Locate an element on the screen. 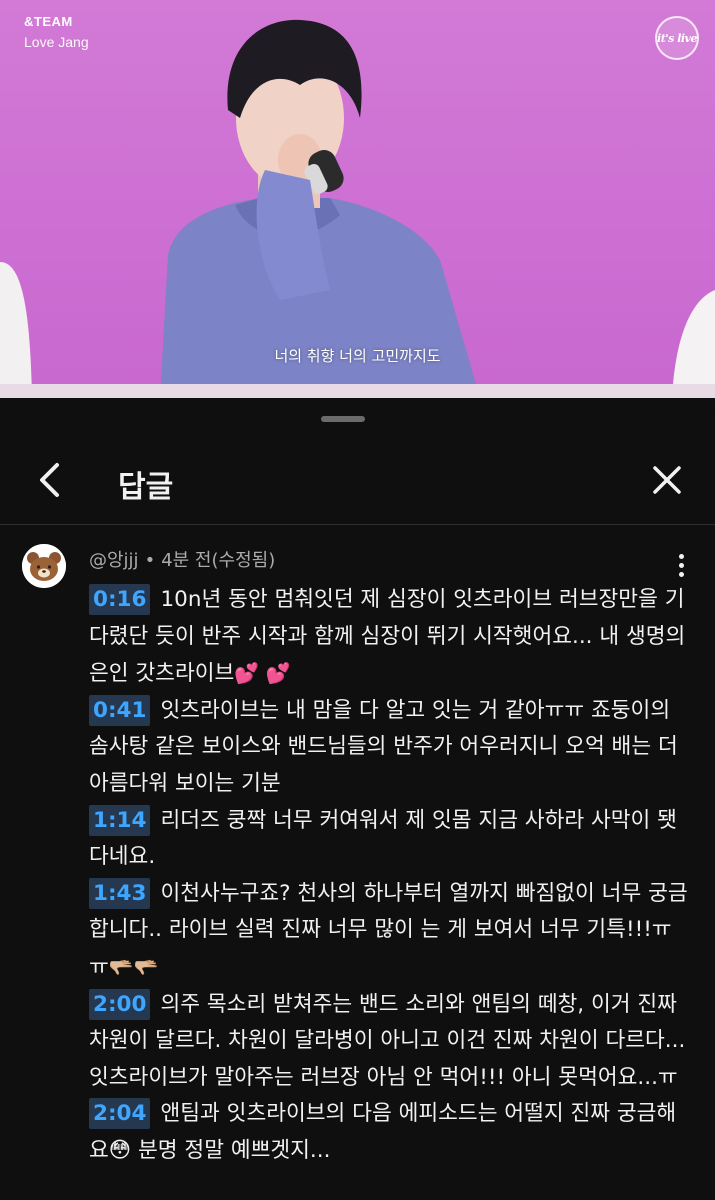 This screenshot has width=715, height=1200. chevron-left-icon is located at coordinates (49, 480).